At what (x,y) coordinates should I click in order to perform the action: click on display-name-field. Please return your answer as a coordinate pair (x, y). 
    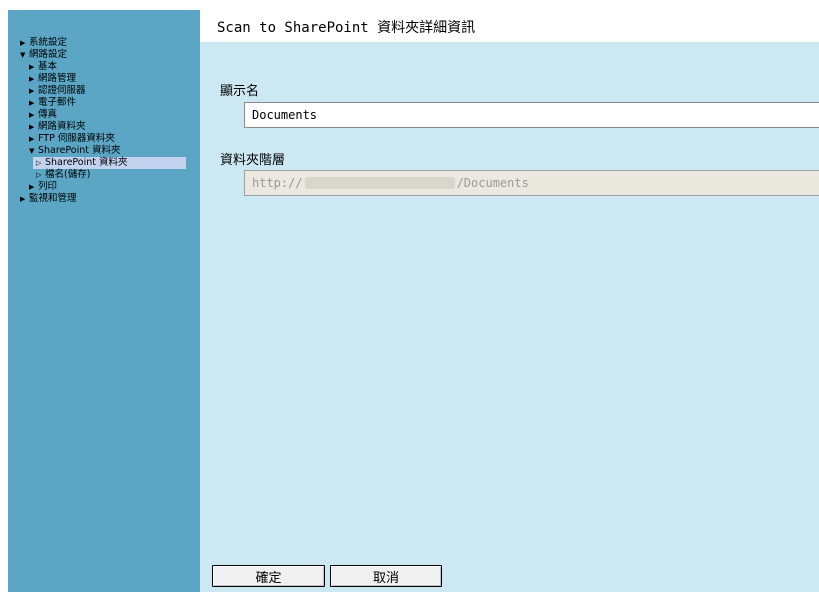
    Looking at the image, I should click on (531, 115).